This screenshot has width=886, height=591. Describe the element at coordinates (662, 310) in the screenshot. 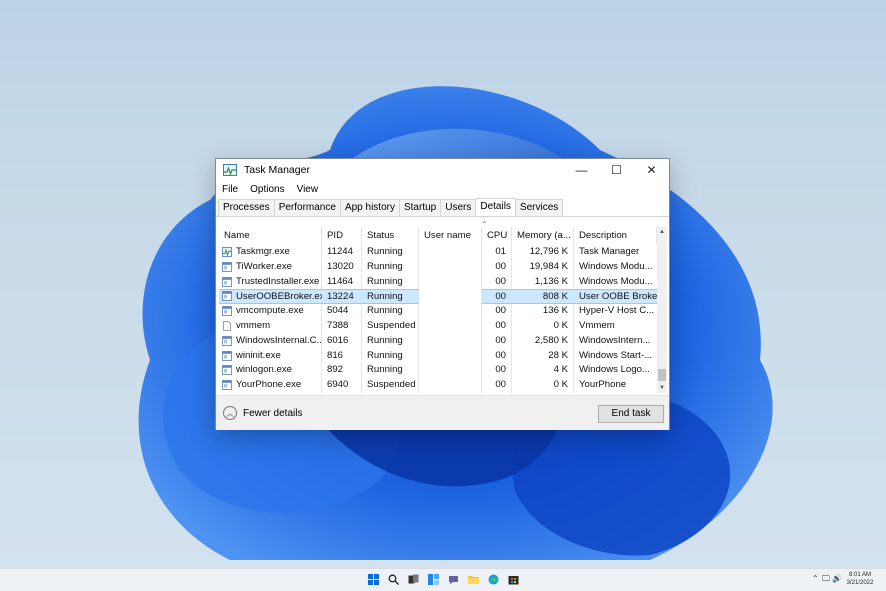

I see `vertical-scrollbar: ▲ ▼` at that location.